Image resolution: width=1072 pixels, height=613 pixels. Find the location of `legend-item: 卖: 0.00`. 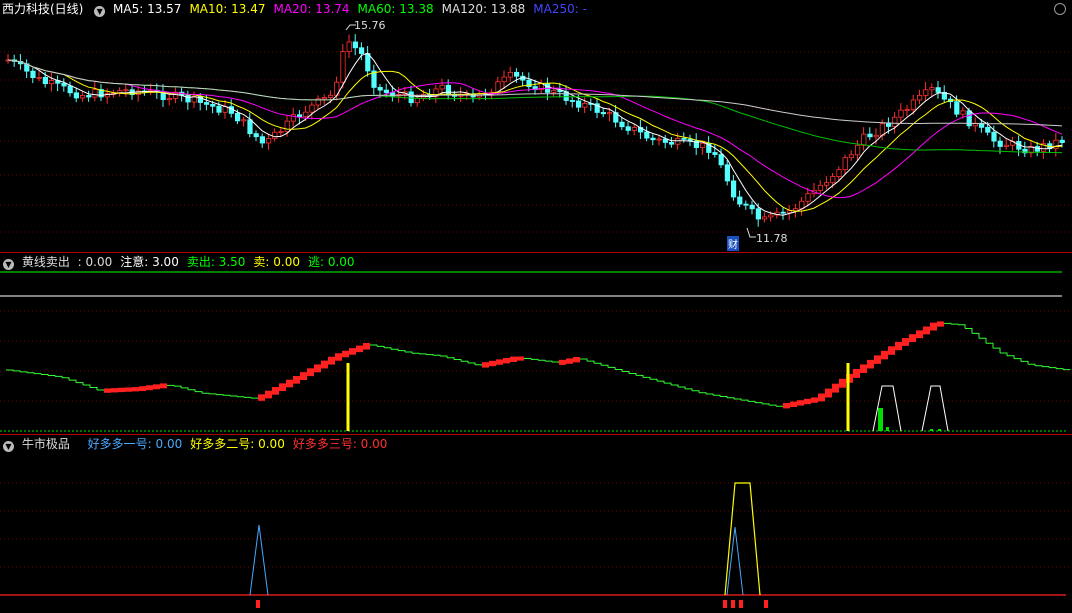

legend-item: 卖: 0.00 is located at coordinates (276, 262).